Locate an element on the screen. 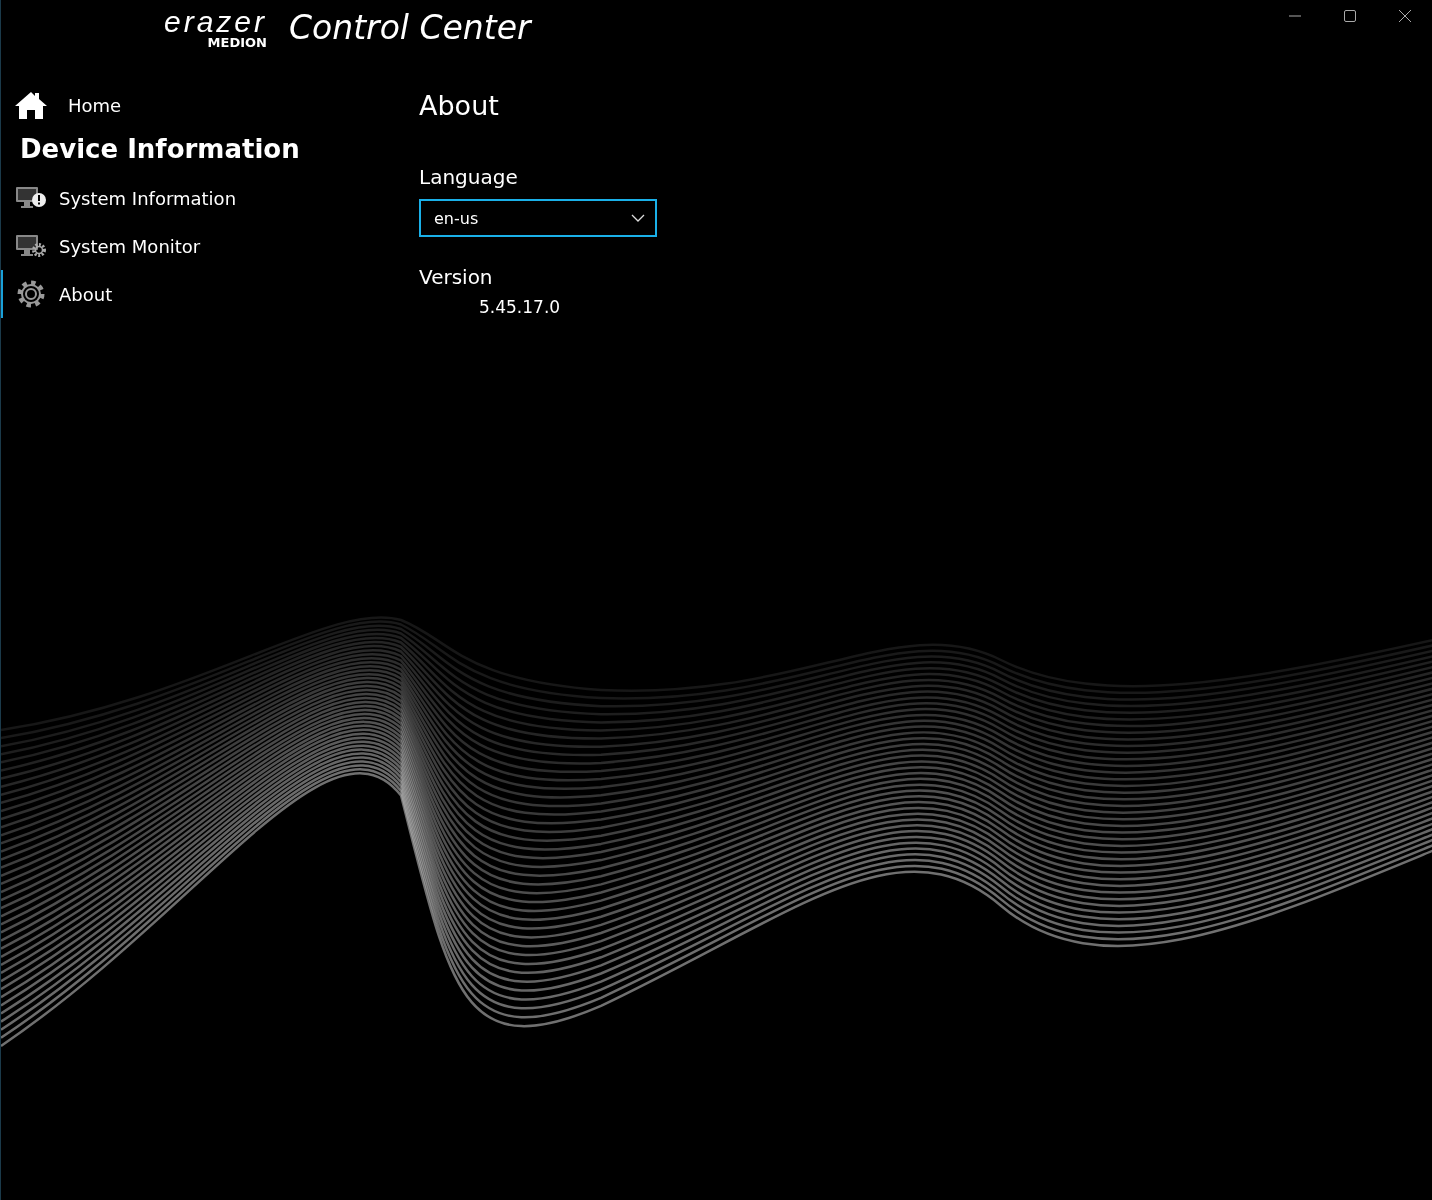 The height and width of the screenshot is (1200, 1432). home-icon is located at coordinates (31, 105).